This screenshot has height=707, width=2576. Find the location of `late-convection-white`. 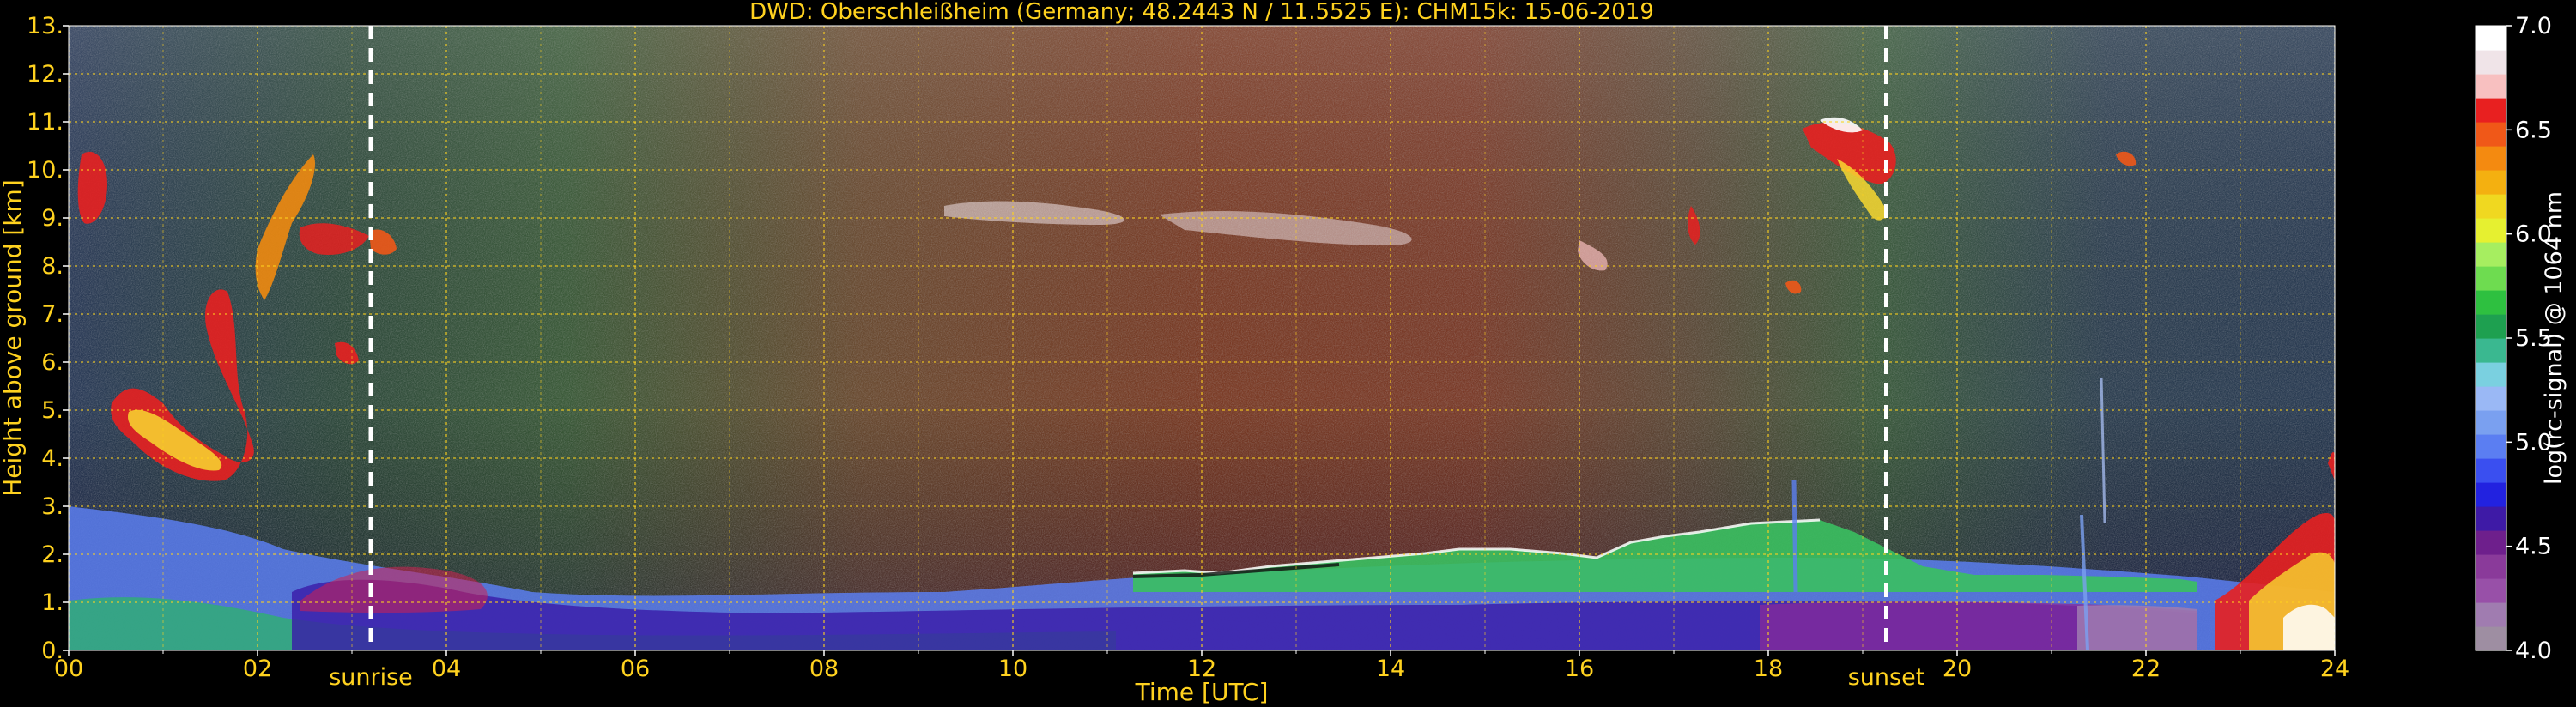

late-convection-white is located at coordinates (2309, 627).